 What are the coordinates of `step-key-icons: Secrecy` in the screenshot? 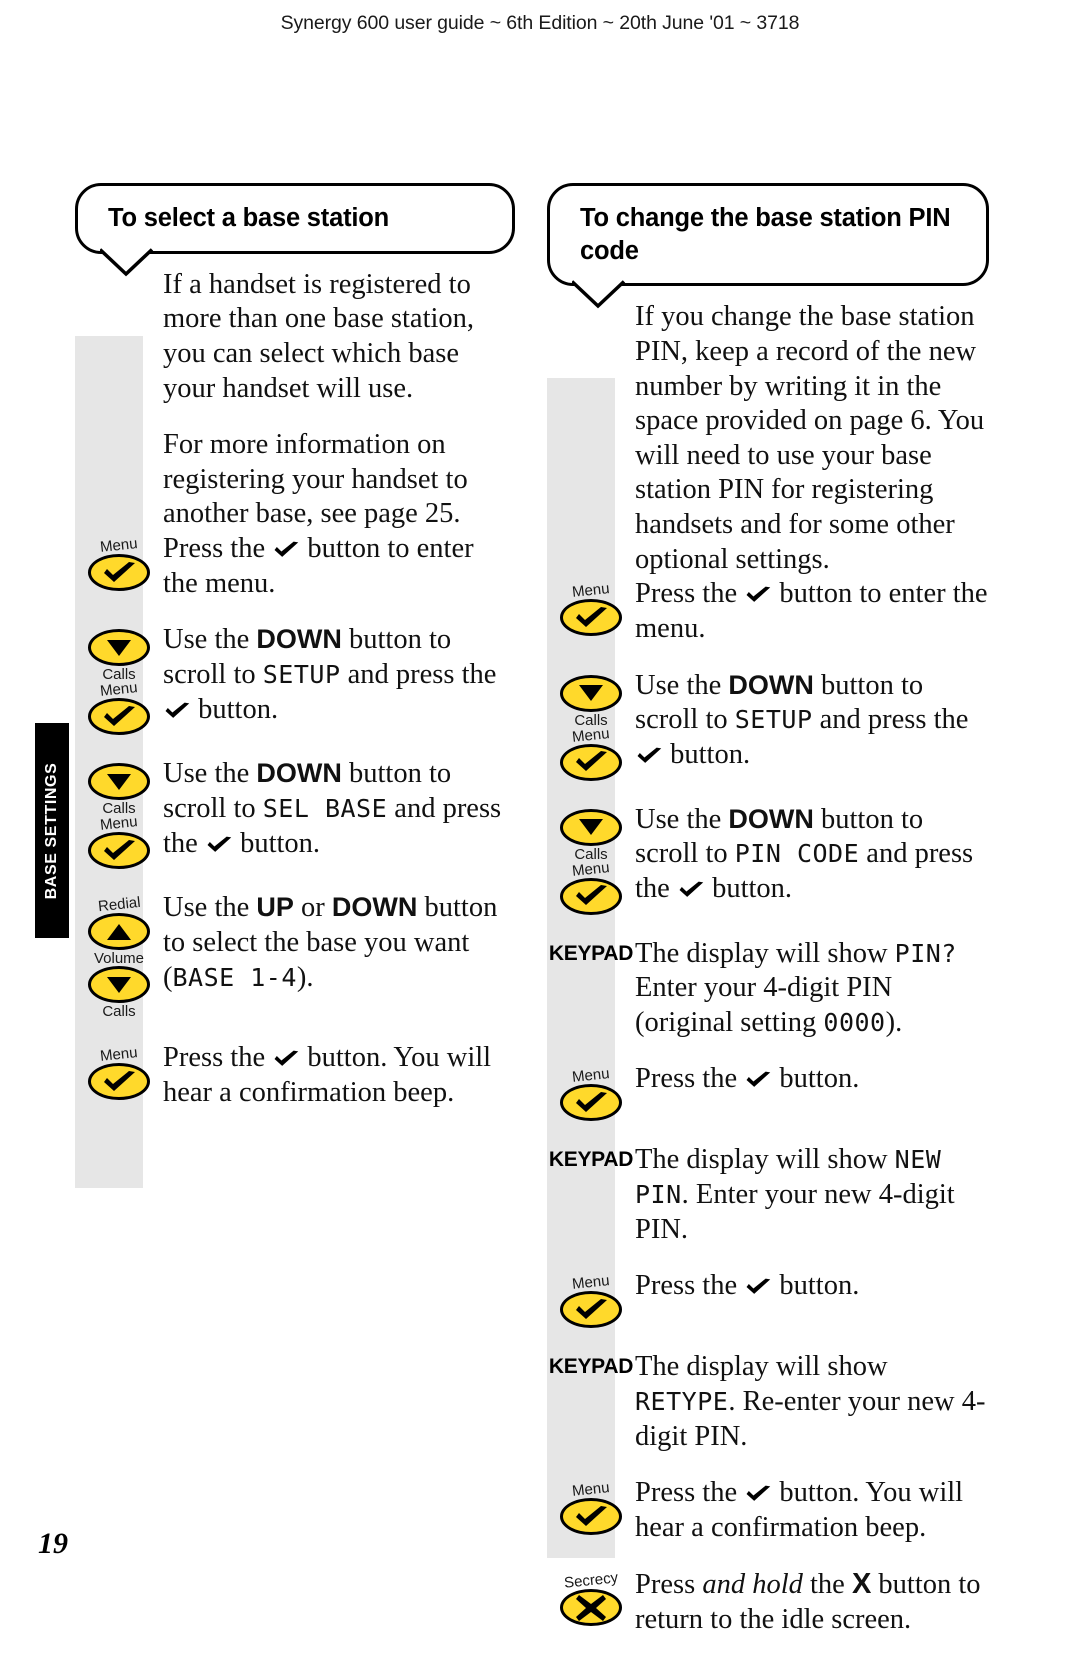 It's located at (591, 1597).